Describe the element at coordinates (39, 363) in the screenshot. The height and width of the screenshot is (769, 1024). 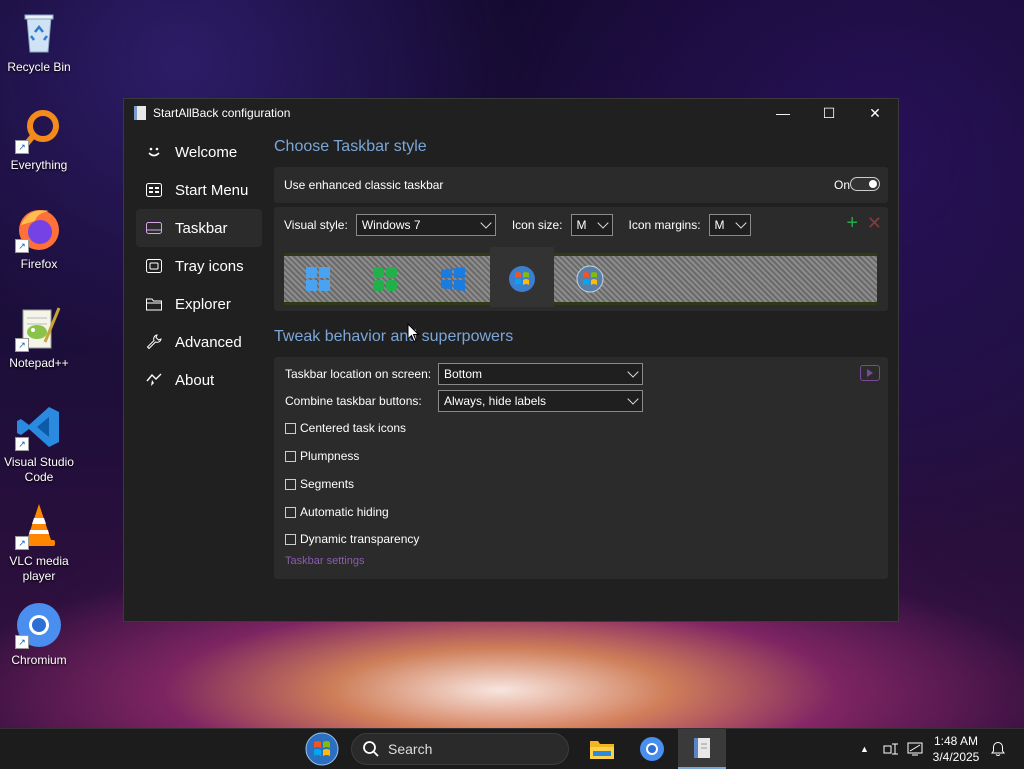
I see `desktop-icon-label: Notepad++` at that location.